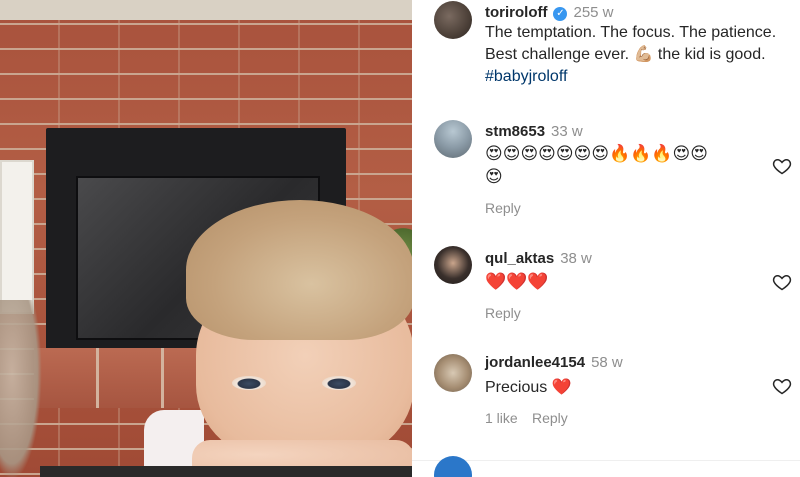  Describe the element at coordinates (453, 20) in the screenshot. I see `author-avatar` at that location.